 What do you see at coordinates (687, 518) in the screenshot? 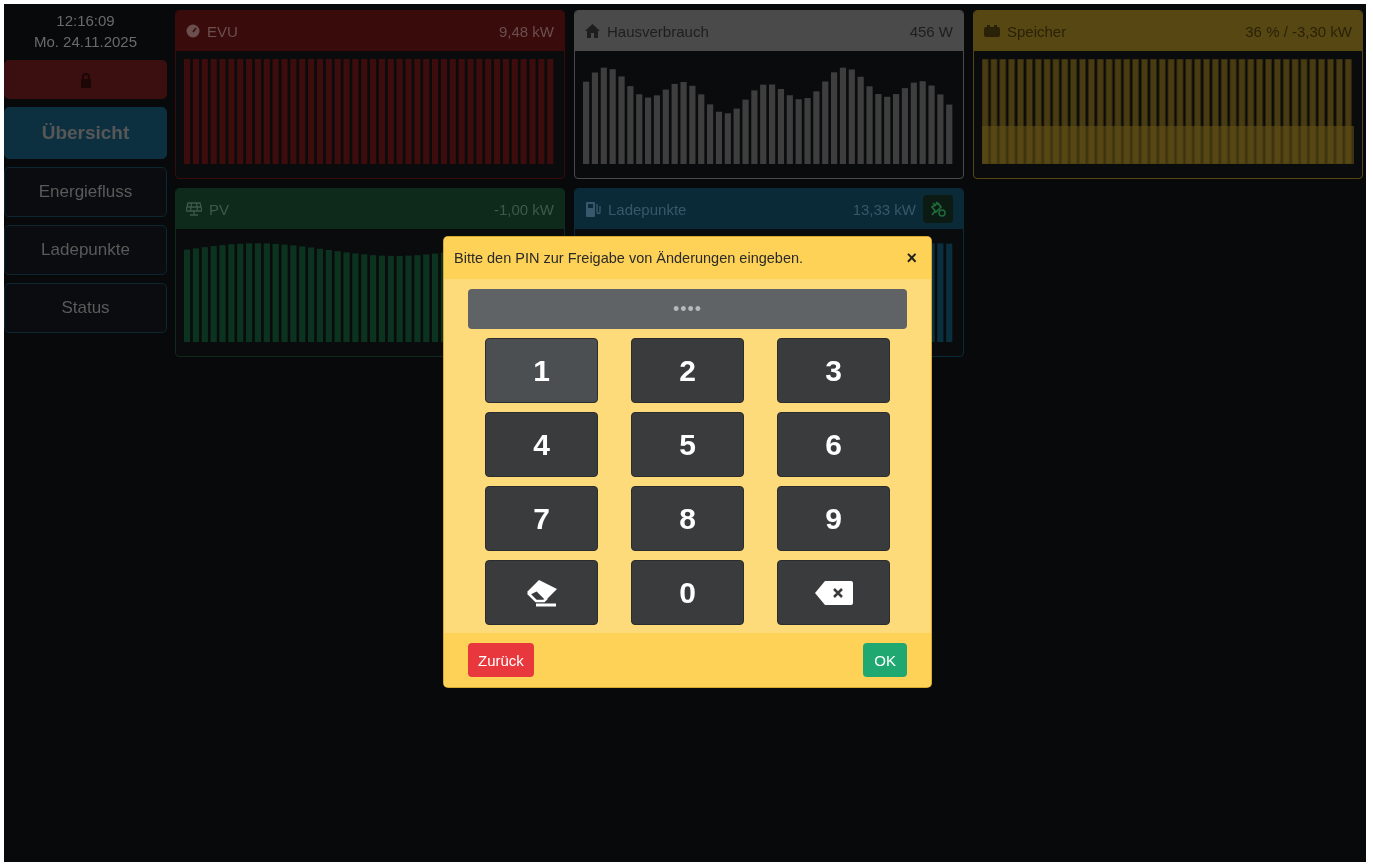
I see `keypad-key: 8` at bounding box center [687, 518].